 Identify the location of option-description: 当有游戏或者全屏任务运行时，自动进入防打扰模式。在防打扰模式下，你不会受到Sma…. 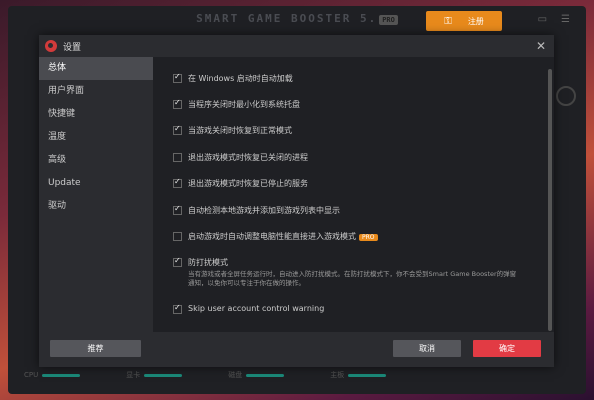
(352, 278).